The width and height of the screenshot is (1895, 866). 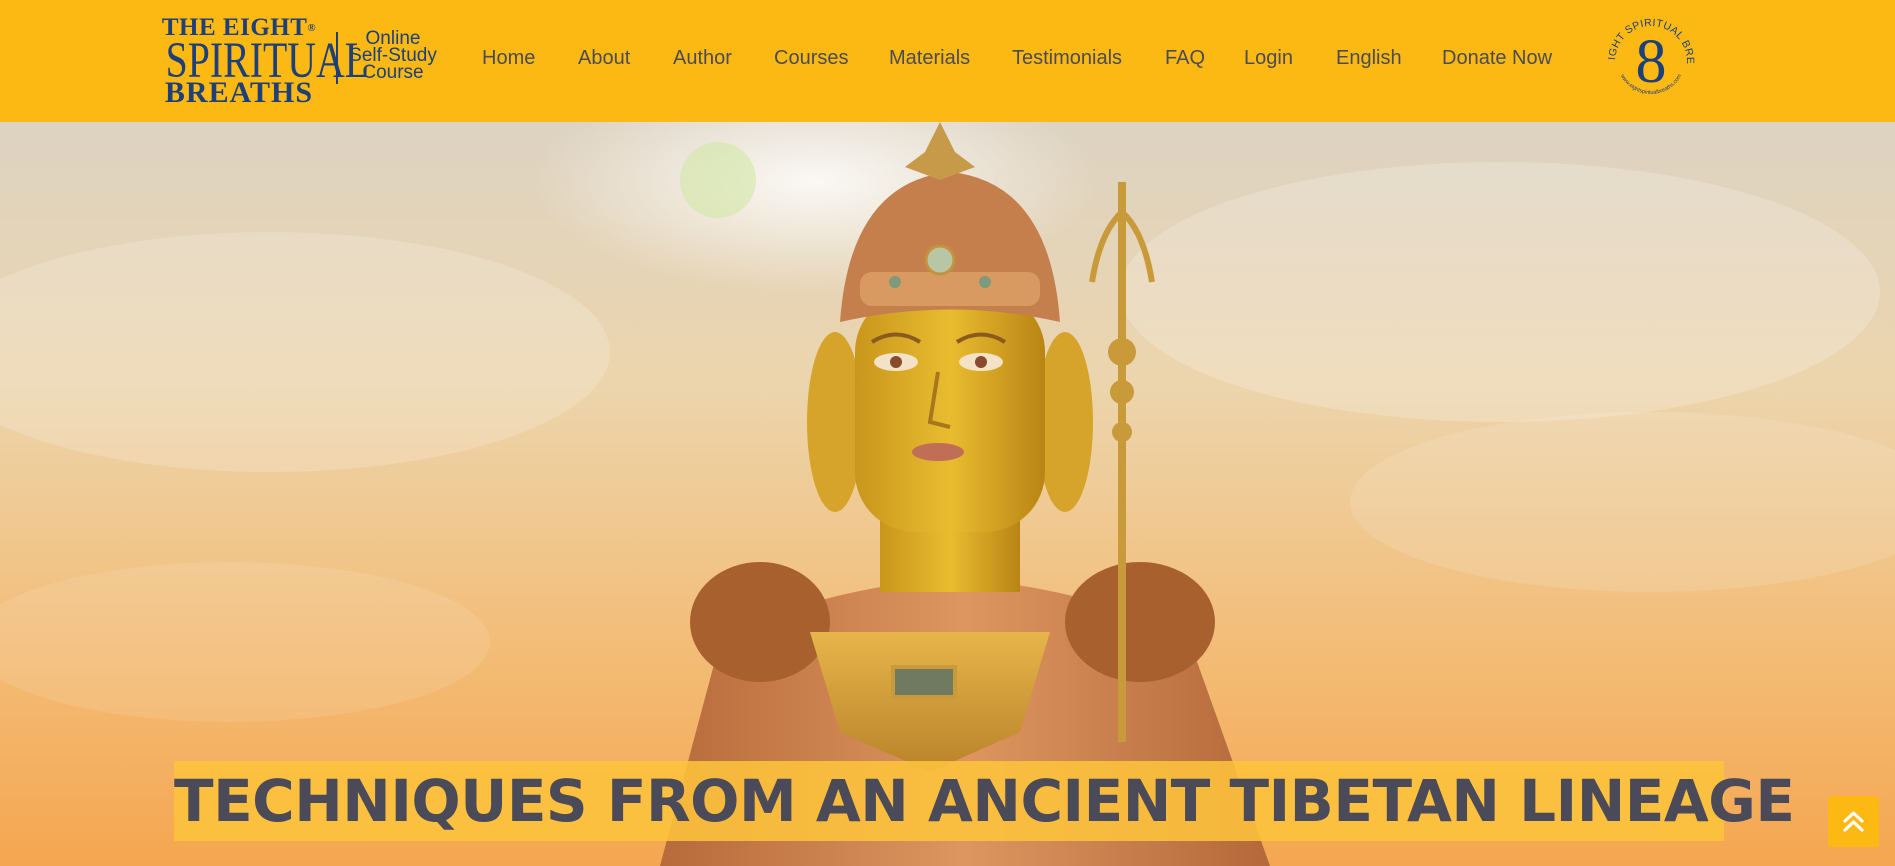 I want to click on nav-testimonials: Testimonials, so click(x=1067, y=58).